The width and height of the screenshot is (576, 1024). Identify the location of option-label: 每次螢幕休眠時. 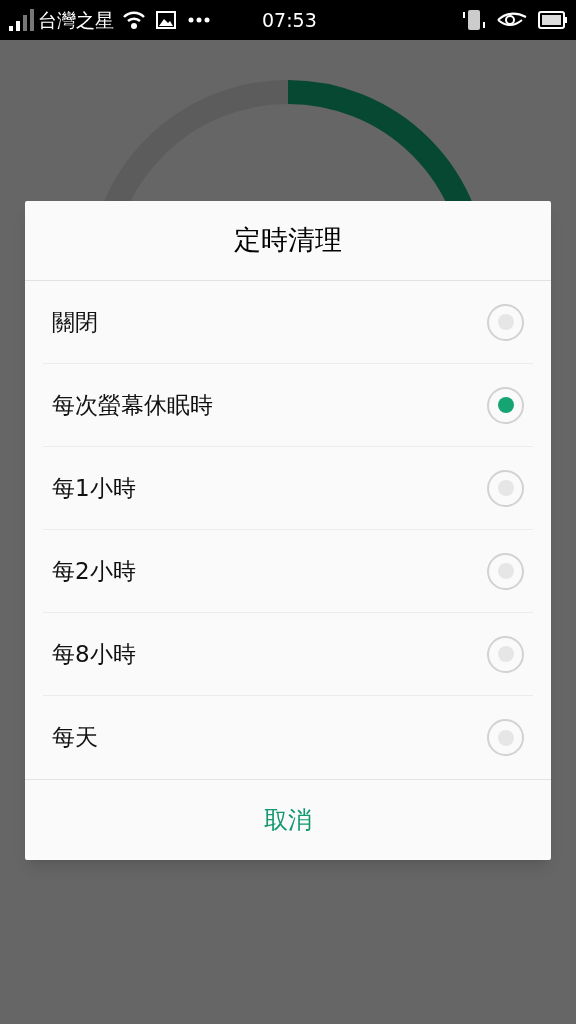
(132, 405).